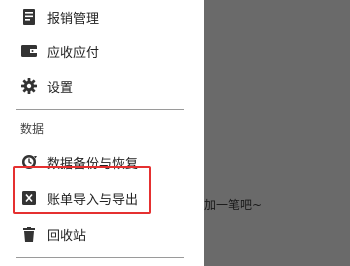 Image resolution: width=350 pixels, height=266 pixels. What do you see at coordinates (29, 17) in the screenshot?
I see `reimbursement-icon` at bounding box center [29, 17].